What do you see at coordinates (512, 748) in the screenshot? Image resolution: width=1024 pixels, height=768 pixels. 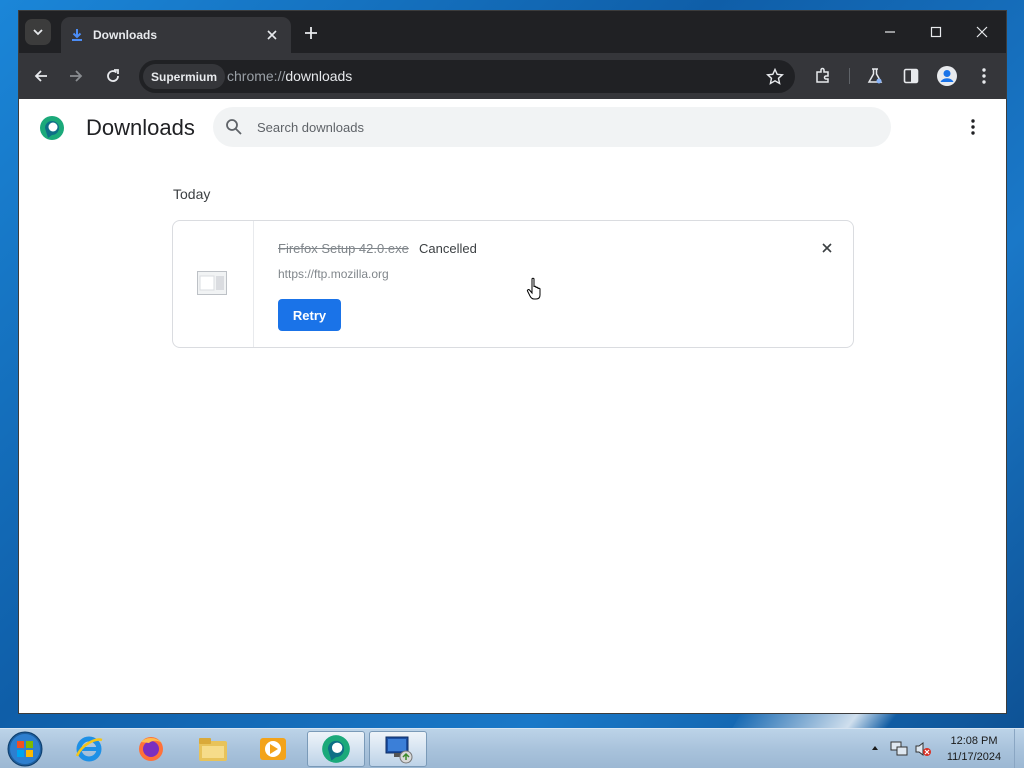 I see `taskbar: 12:08 PM 11/17/2024` at bounding box center [512, 748].